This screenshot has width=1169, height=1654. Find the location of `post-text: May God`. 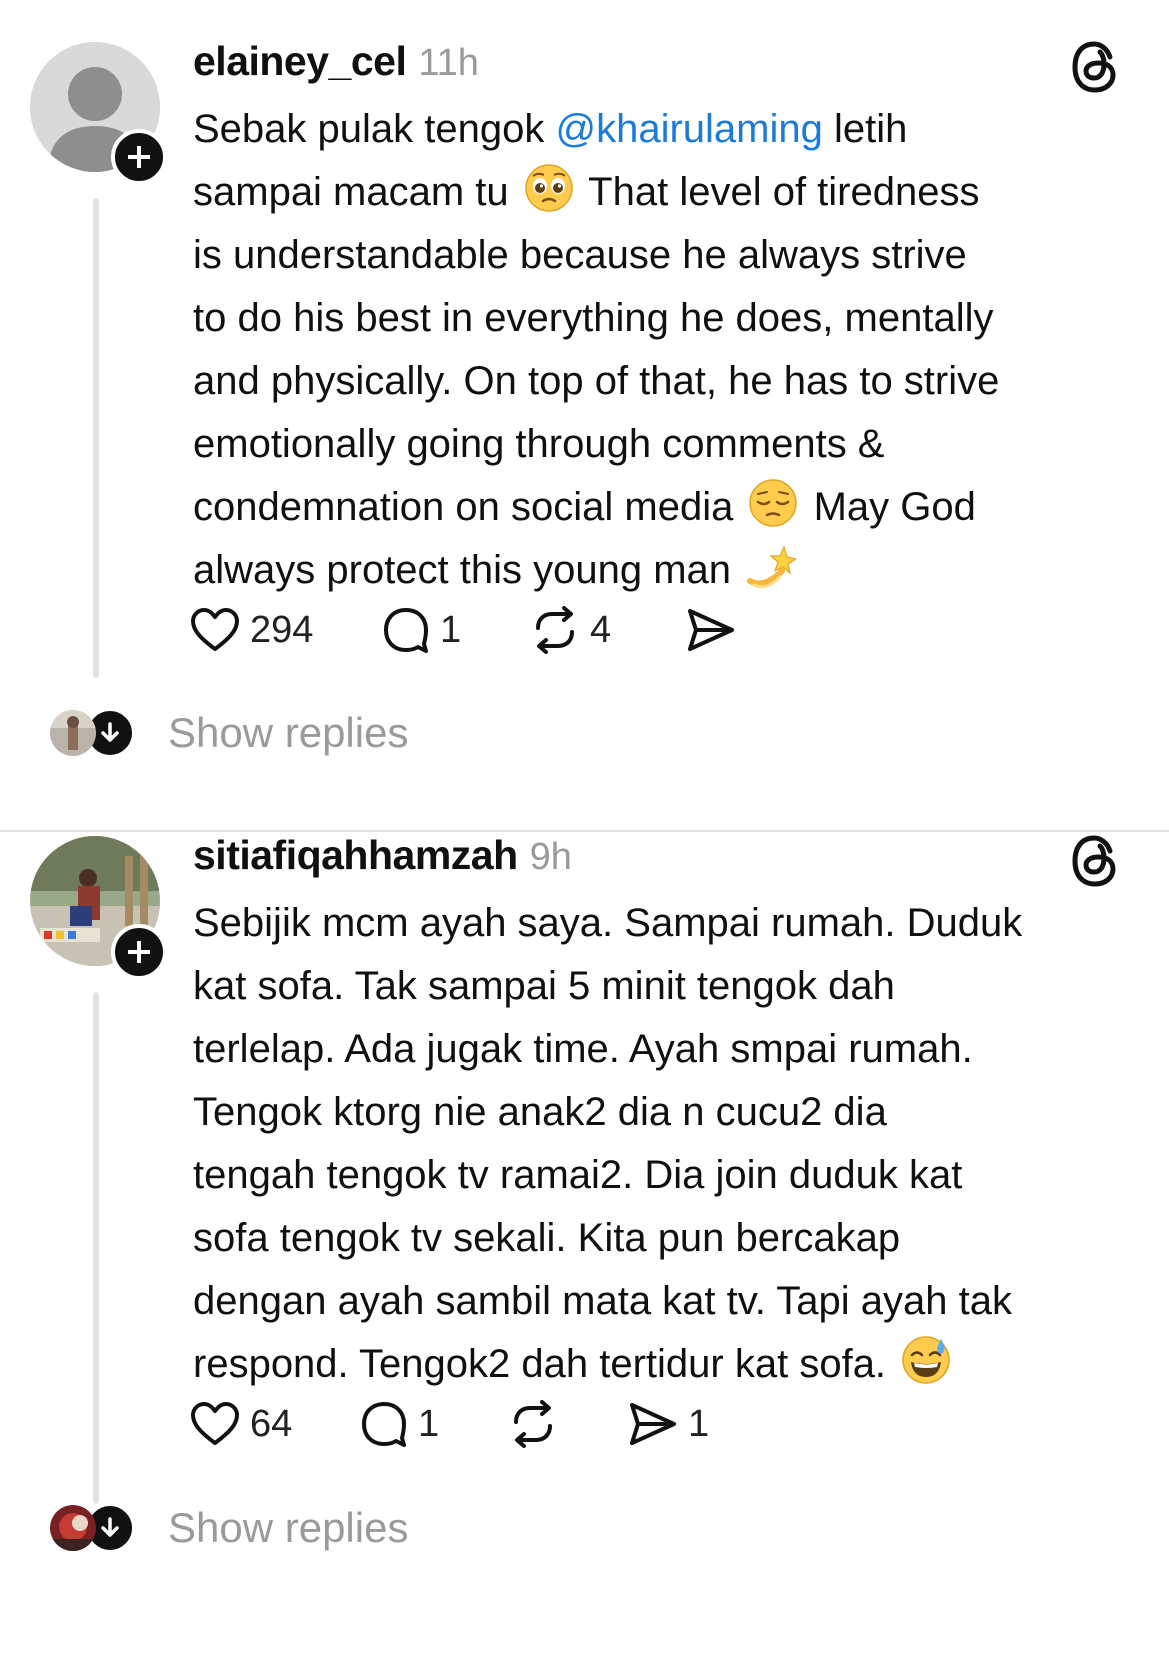

post-text: May God is located at coordinates (889, 507).